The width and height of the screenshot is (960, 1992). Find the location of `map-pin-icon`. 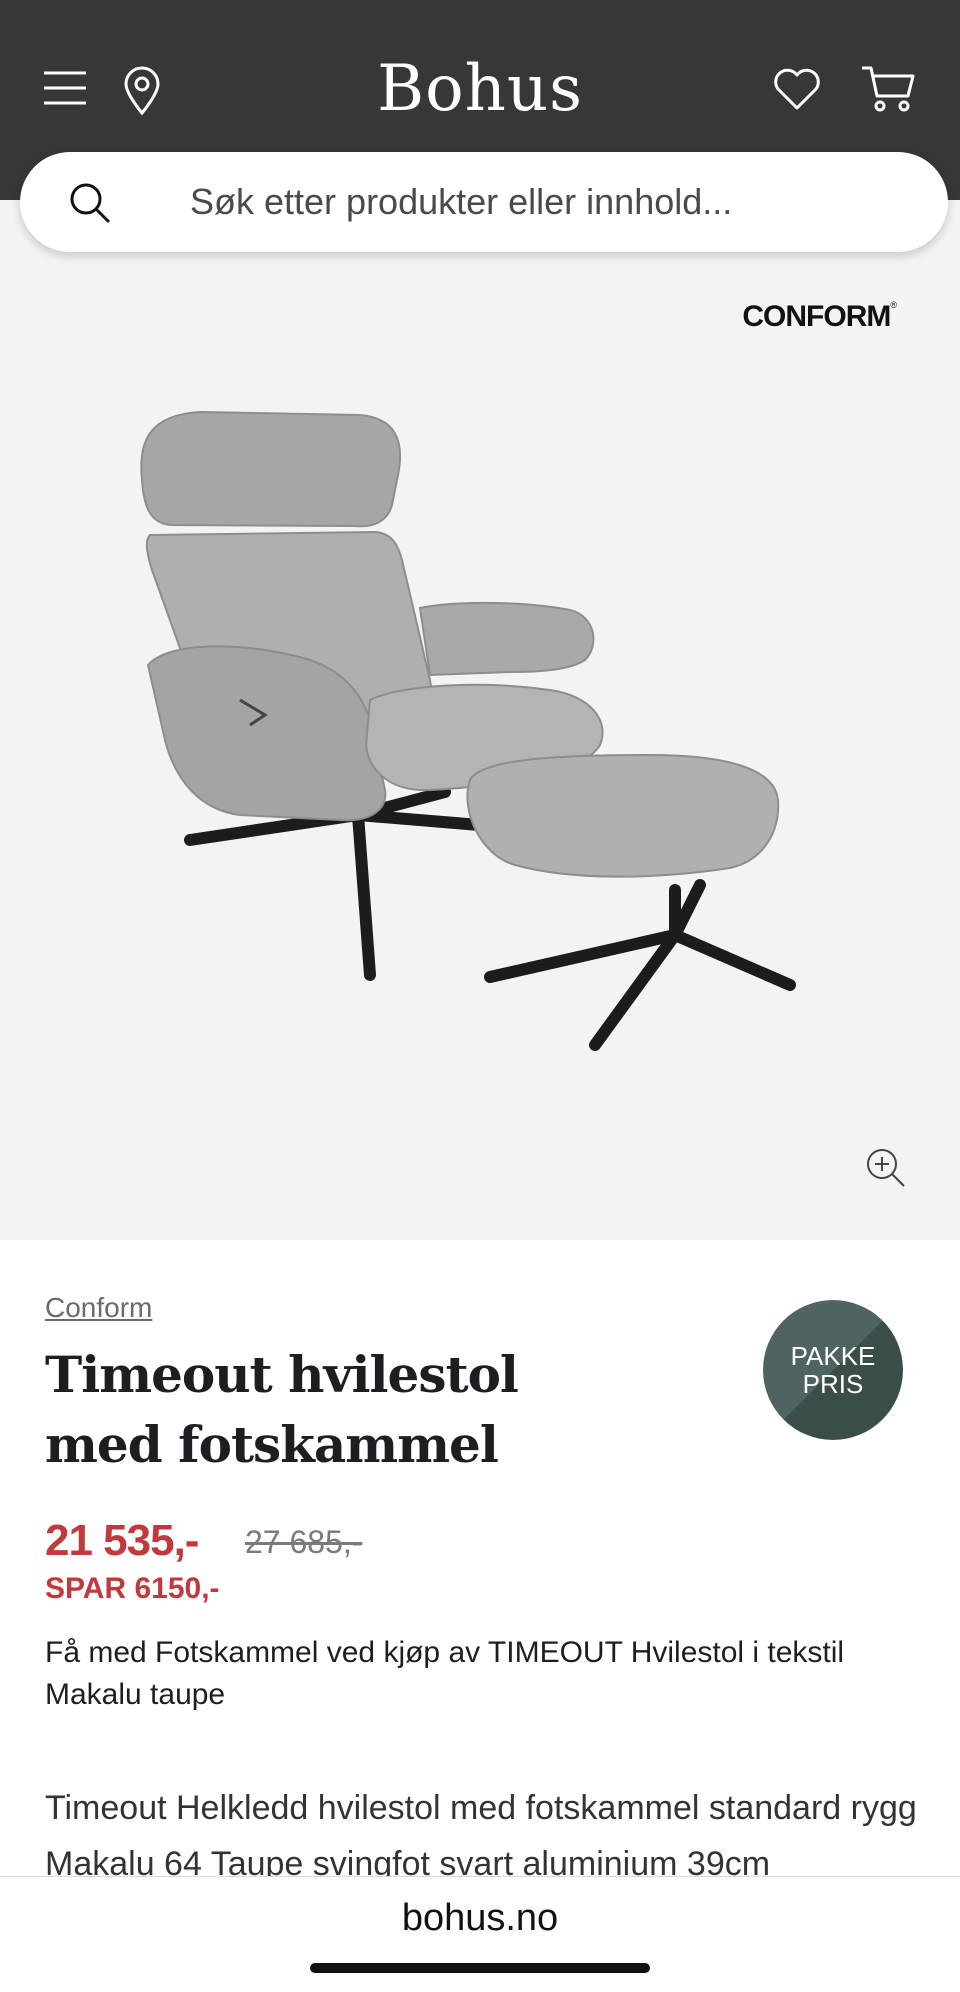

map-pin-icon is located at coordinates (142, 91).